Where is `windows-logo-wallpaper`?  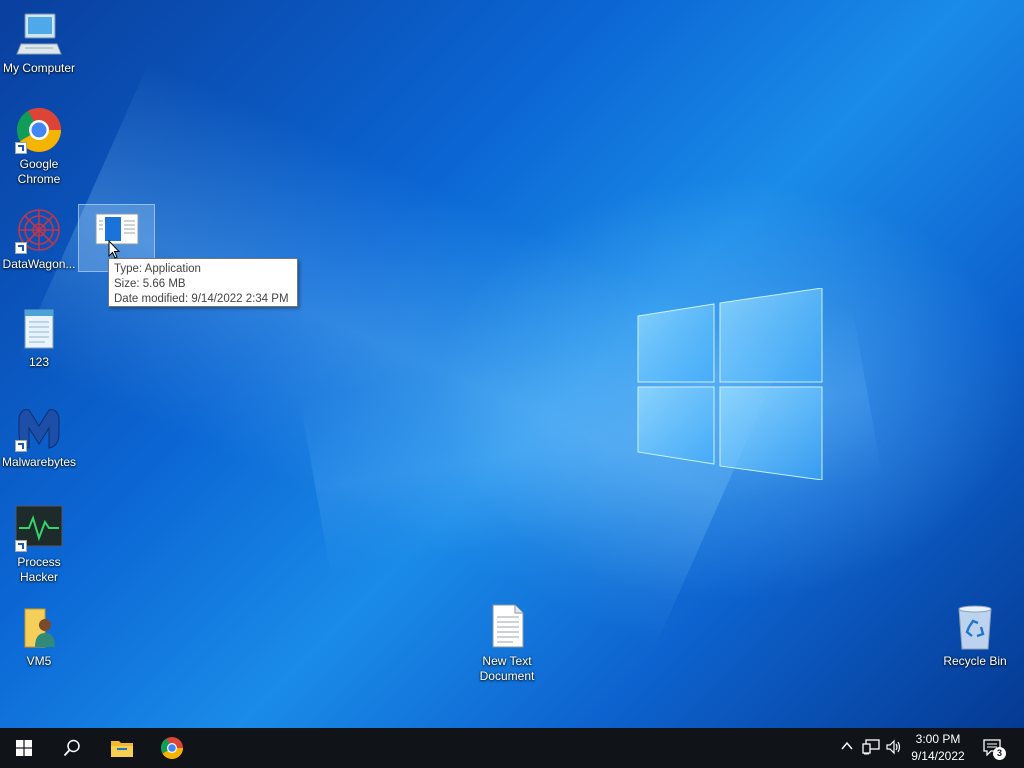
windows-logo-wallpaper is located at coordinates (730, 384).